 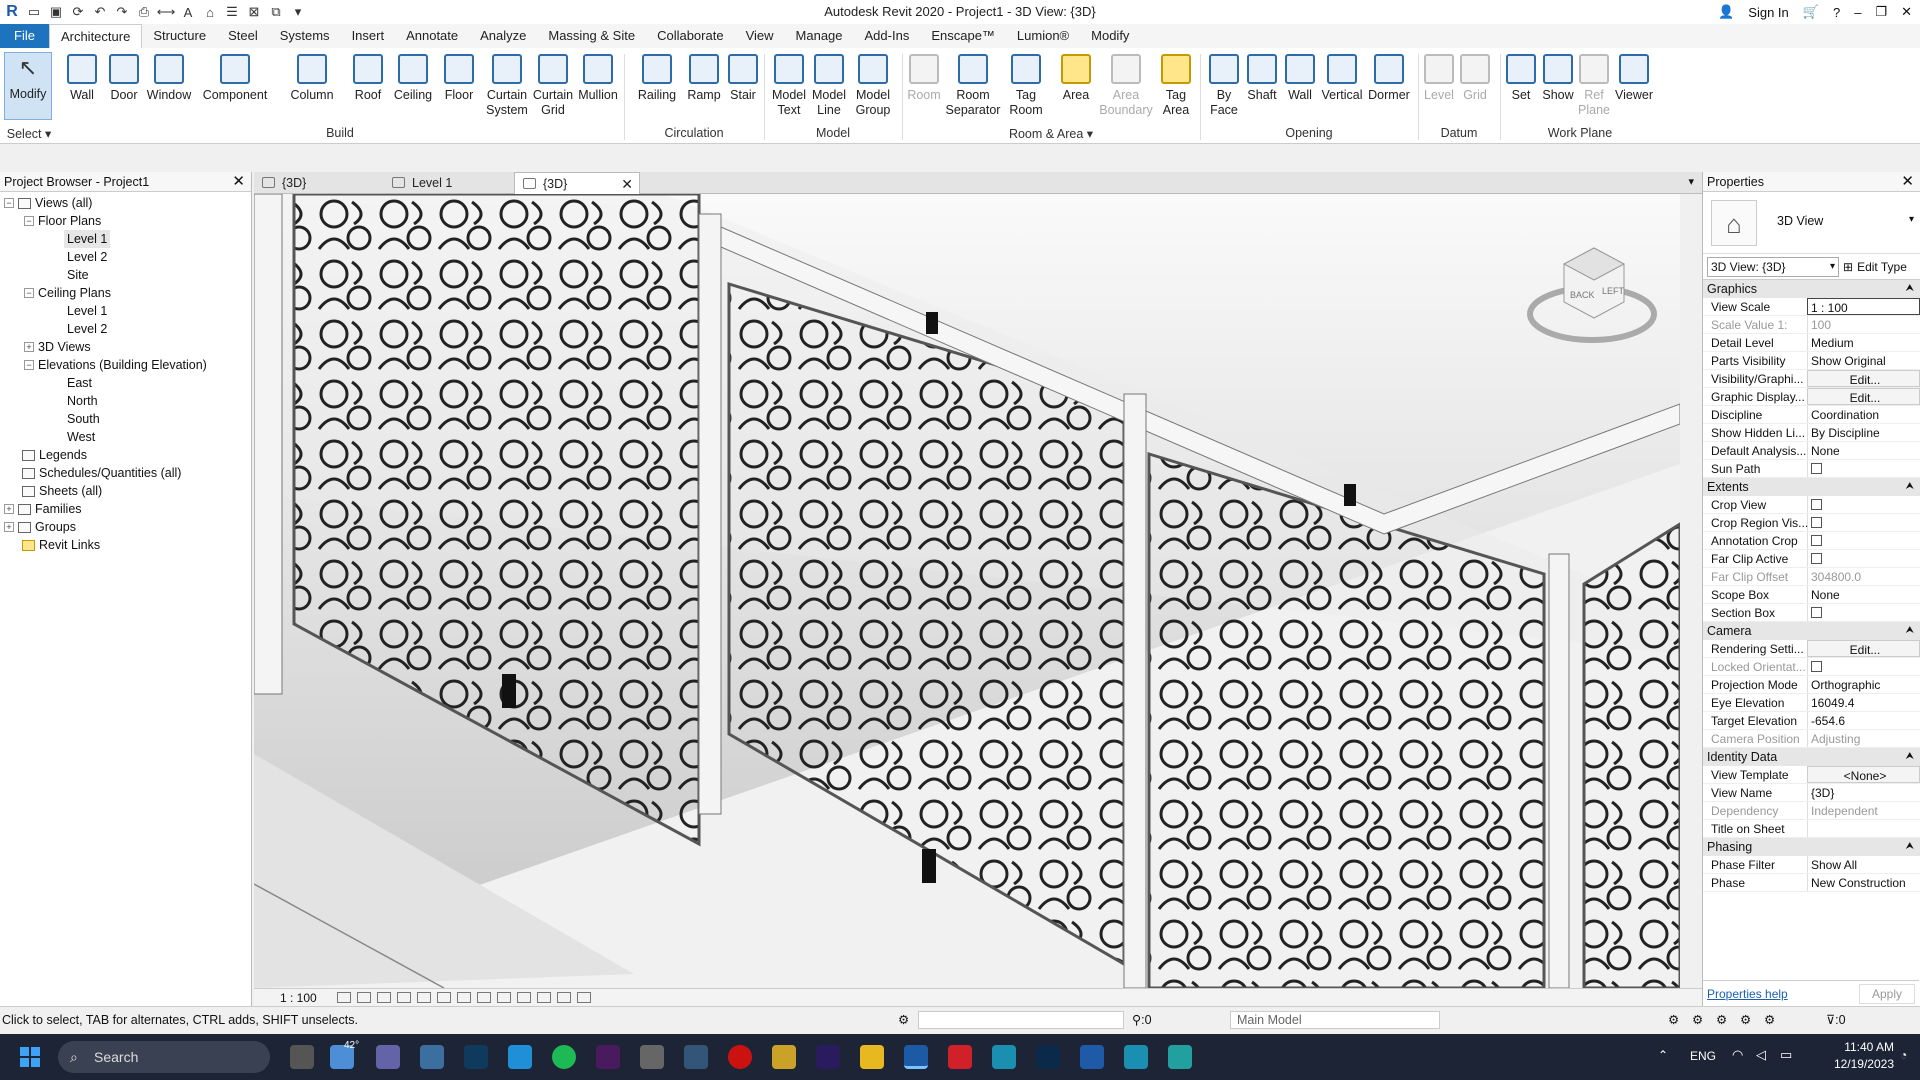 I want to click on tab-enscape: Enscape™, so click(x=963, y=36).